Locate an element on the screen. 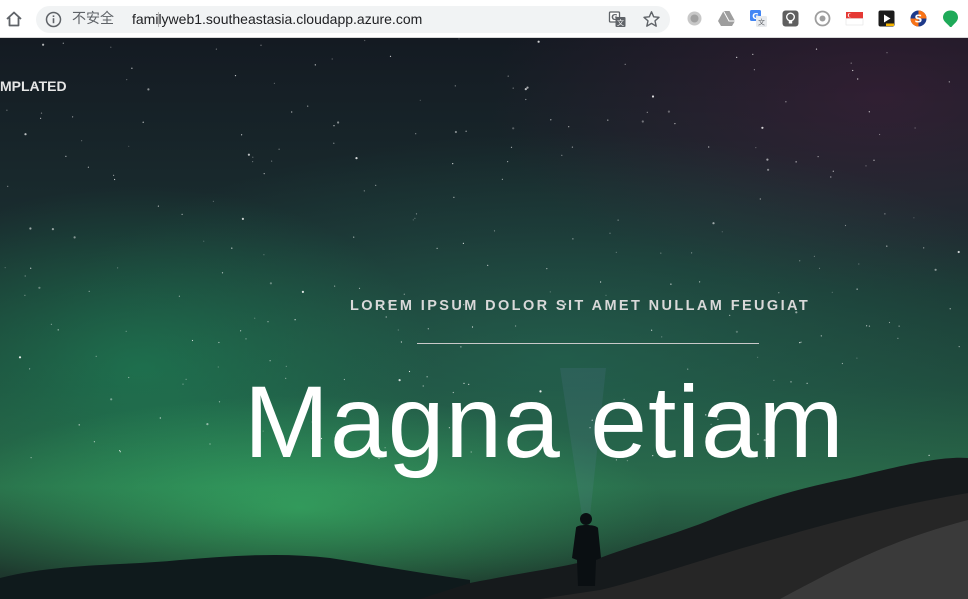 The width and height of the screenshot is (968, 599). security-status-label: 不安全 is located at coordinates (93, 19).